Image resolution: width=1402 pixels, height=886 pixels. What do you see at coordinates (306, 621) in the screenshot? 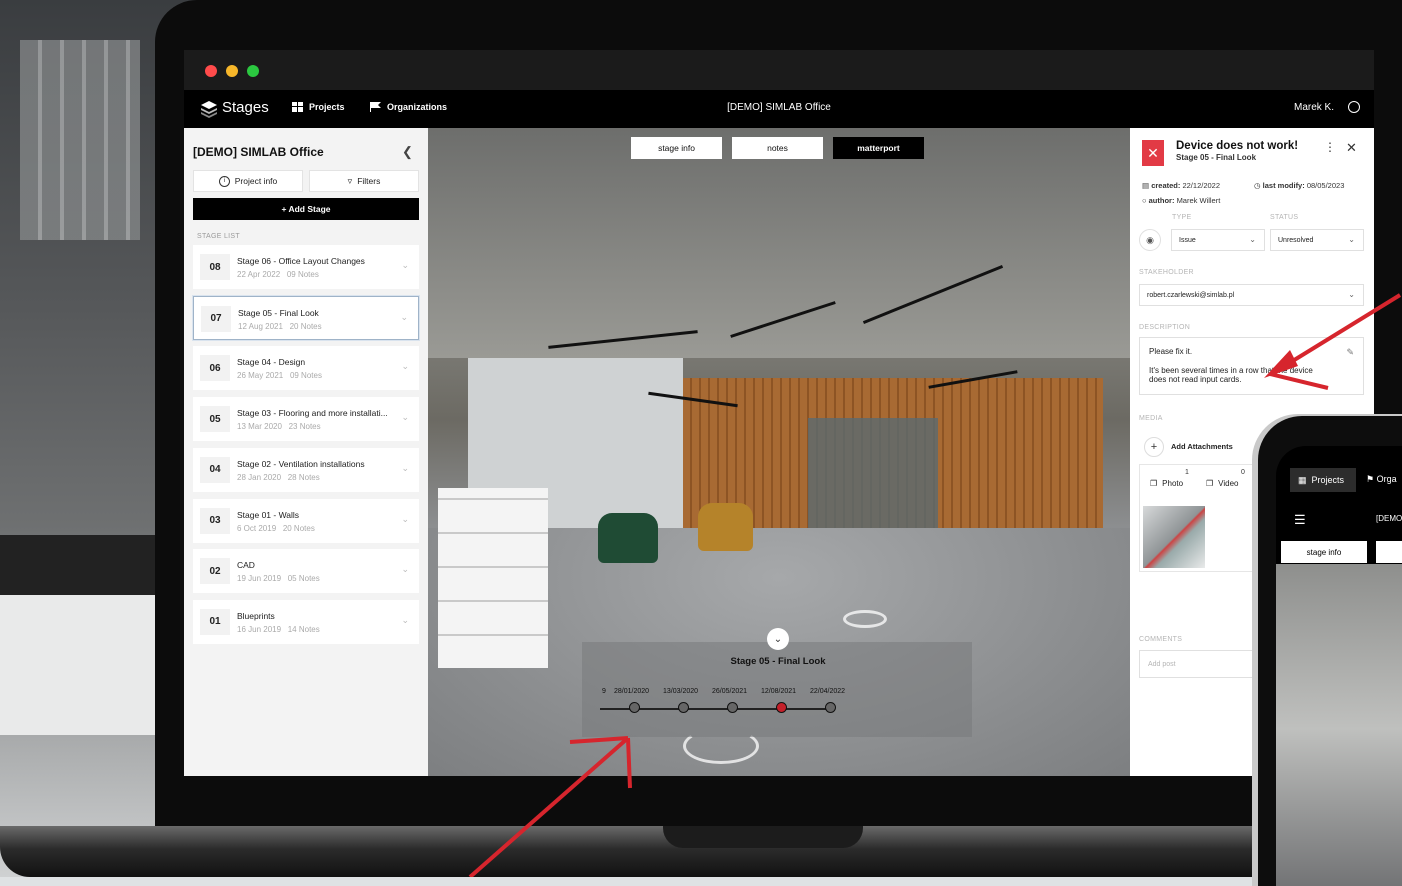
I see `stage-item: 01 Blueprints 16 Jun 2019 14 Notes ⌄` at bounding box center [306, 621].